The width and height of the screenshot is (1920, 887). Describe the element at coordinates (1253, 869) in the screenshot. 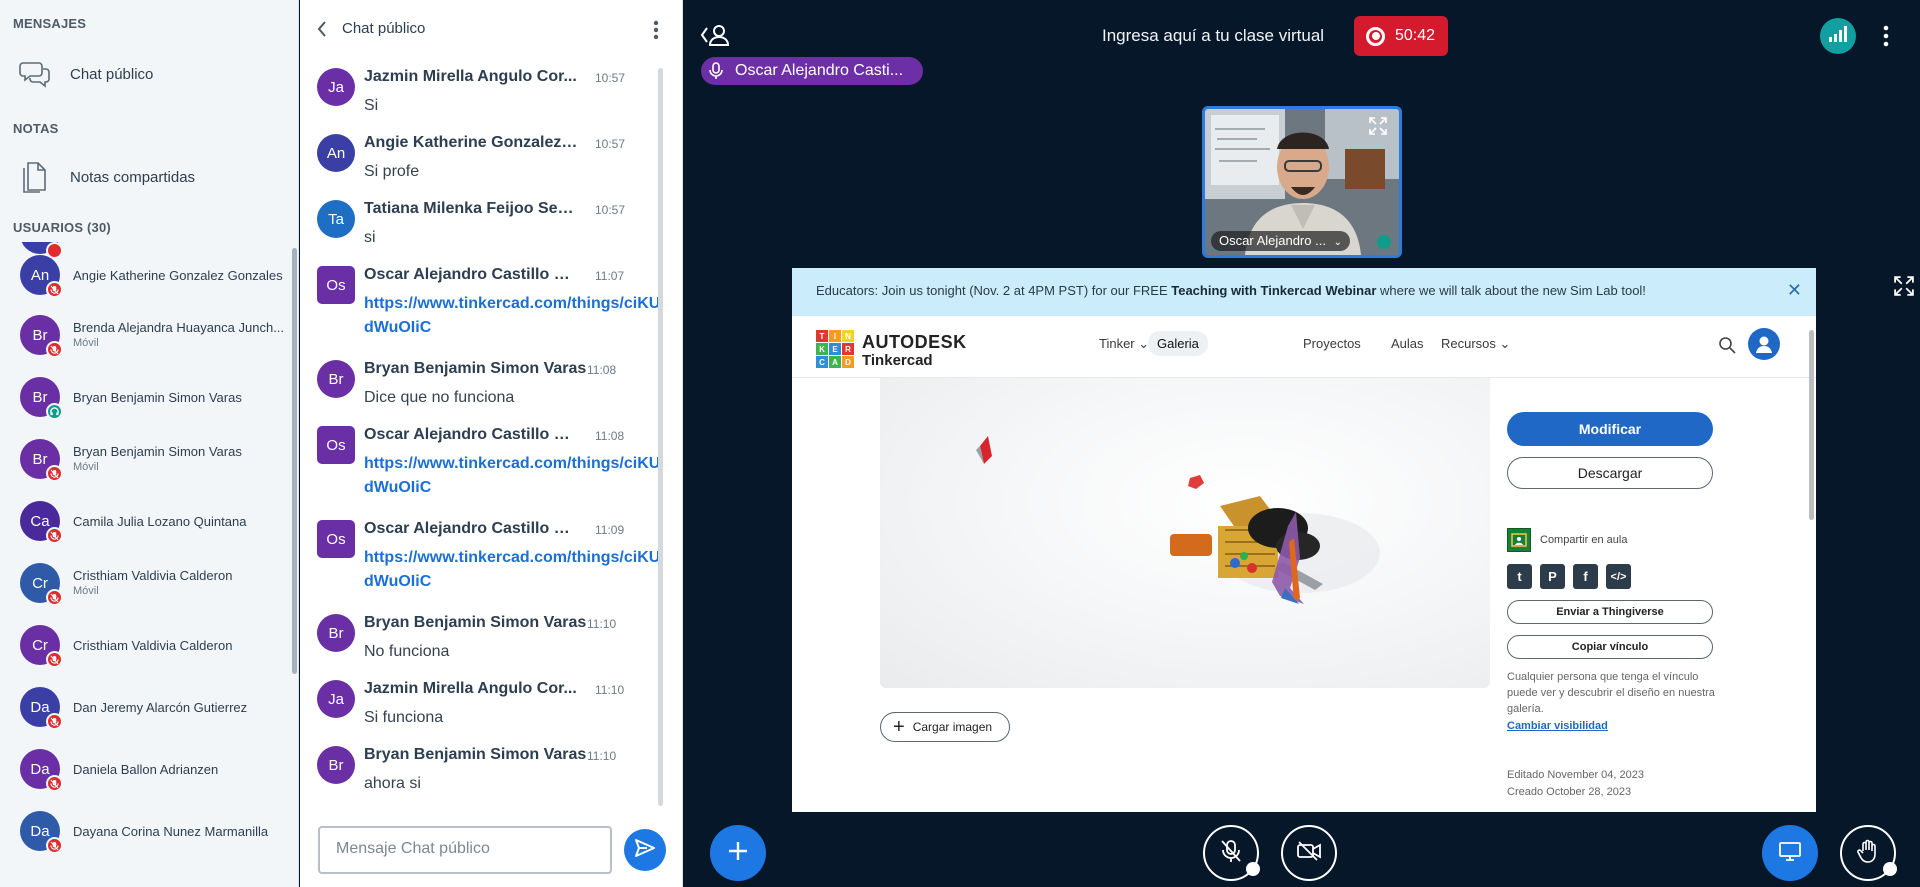

I see `audio-settings-chevron-icon` at that location.